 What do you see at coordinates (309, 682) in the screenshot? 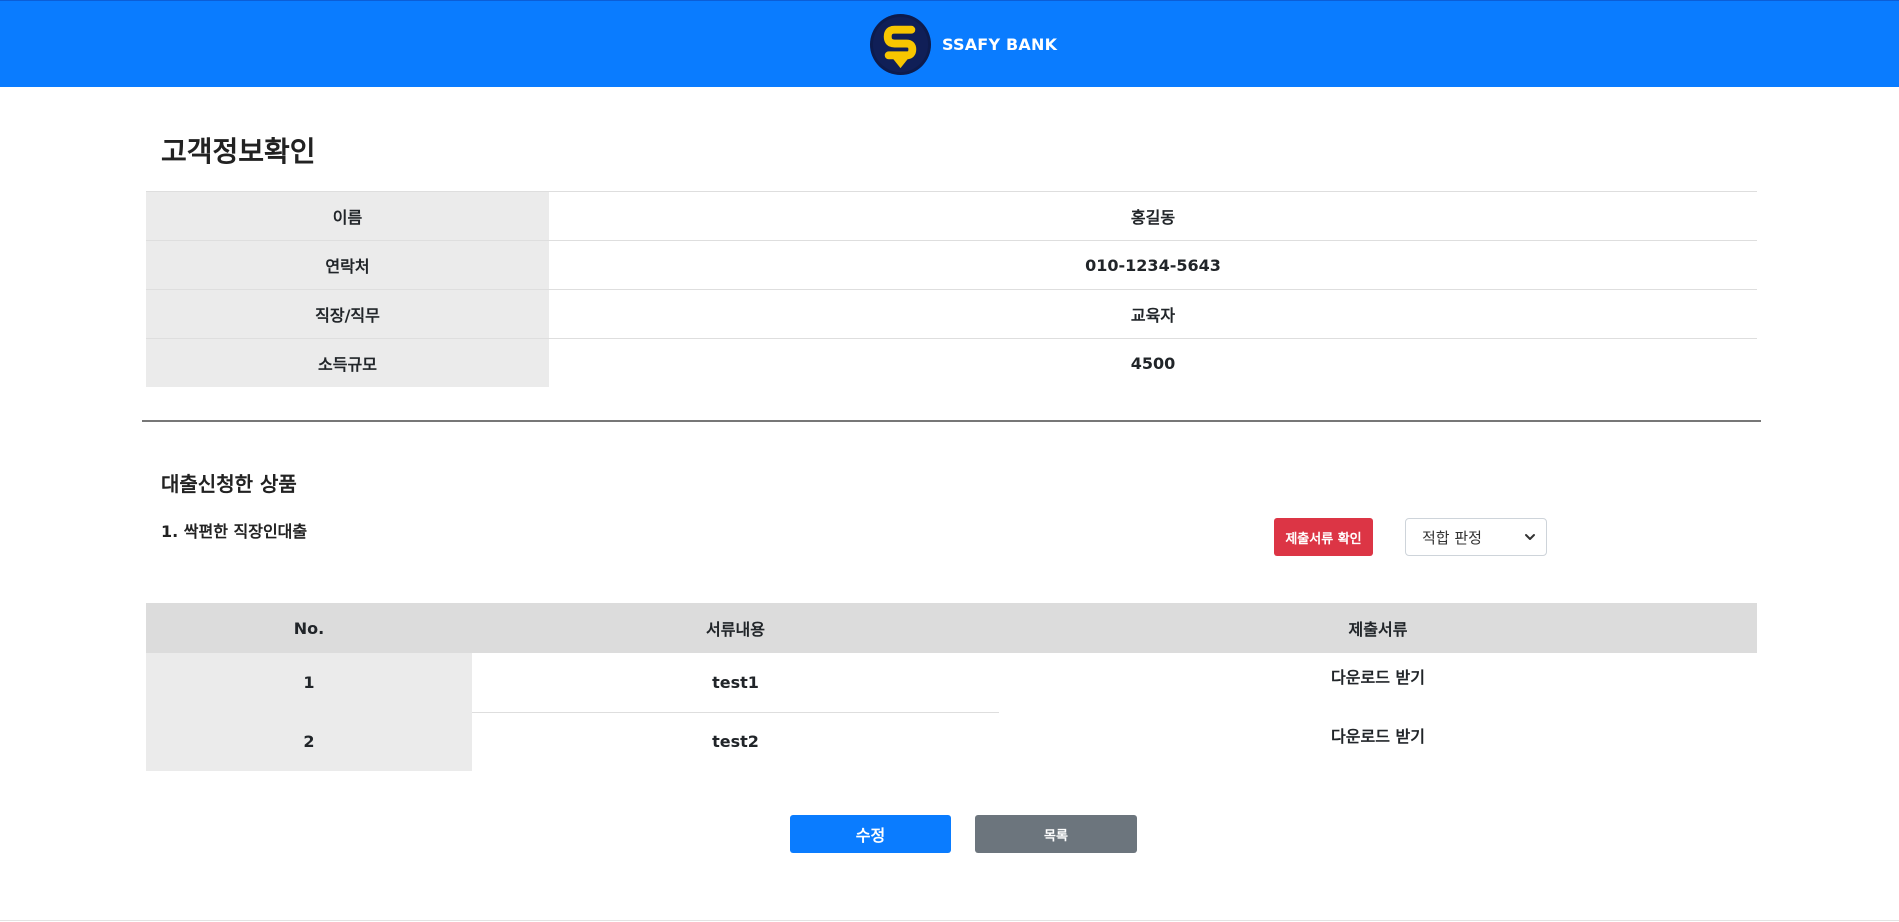
I see `doc-no: 1` at bounding box center [309, 682].